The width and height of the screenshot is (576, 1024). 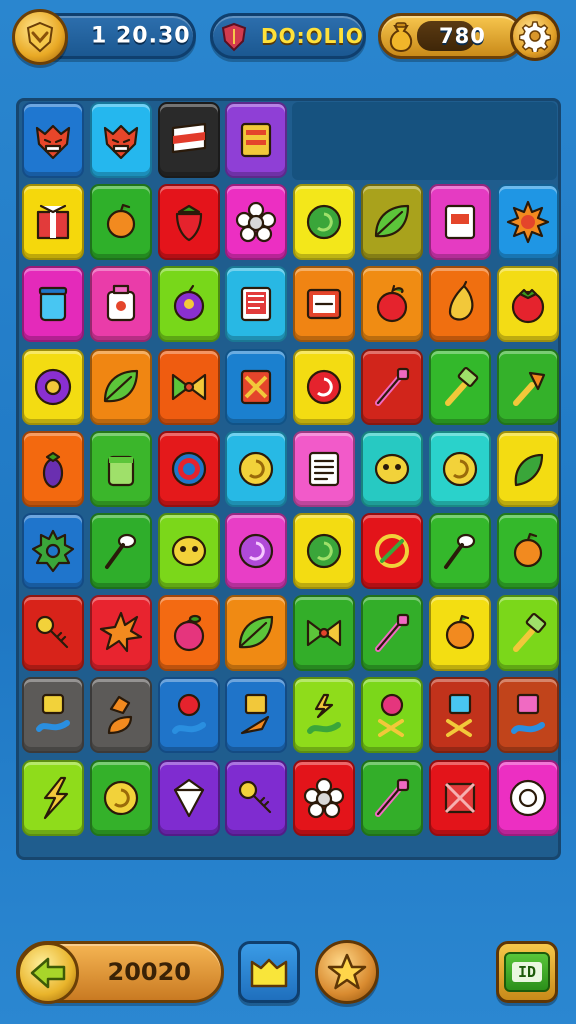 I want to click on tile-r6-c7, so click(x=459, y=551).